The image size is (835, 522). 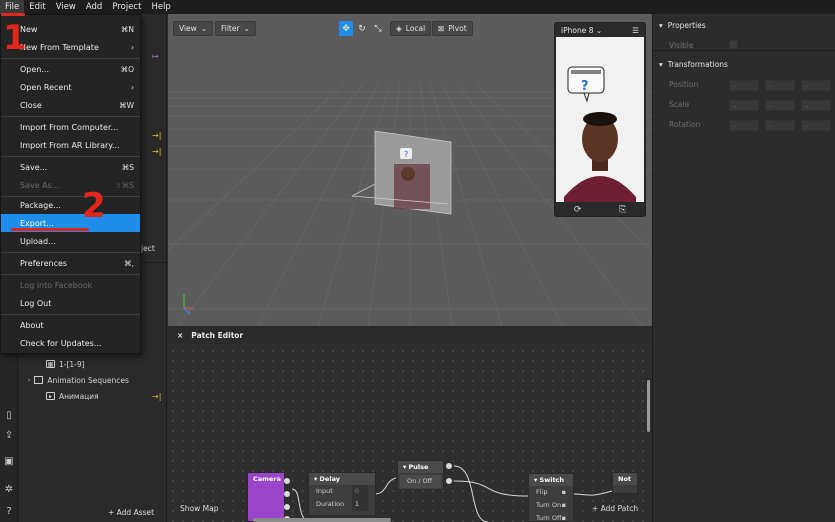 What do you see at coordinates (693, 64) in the screenshot?
I see `transformations-section: ▾ Transformations` at bounding box center [693, 64].